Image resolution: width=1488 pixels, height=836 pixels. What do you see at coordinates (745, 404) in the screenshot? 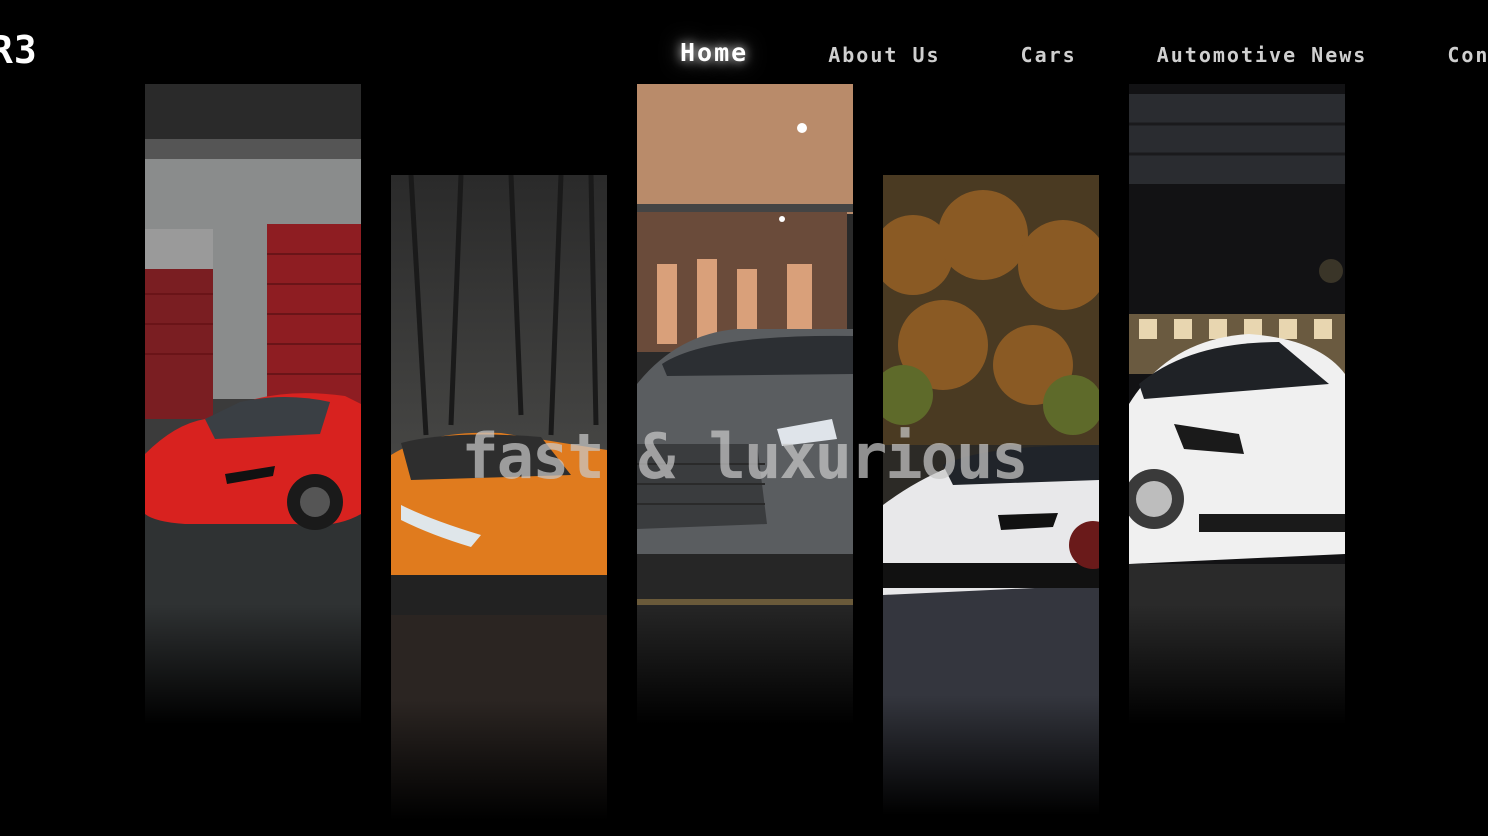
I see `car-panel-grey` at bounding box center [745, 404].